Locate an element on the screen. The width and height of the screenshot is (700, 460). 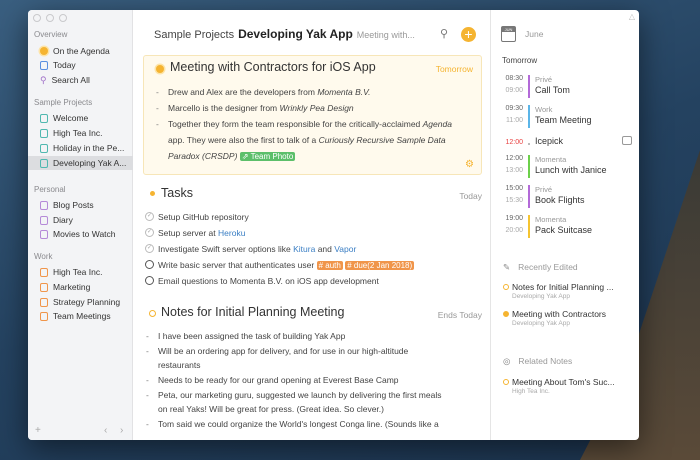
warning-icon: △ is located at coordinates (632, 16).